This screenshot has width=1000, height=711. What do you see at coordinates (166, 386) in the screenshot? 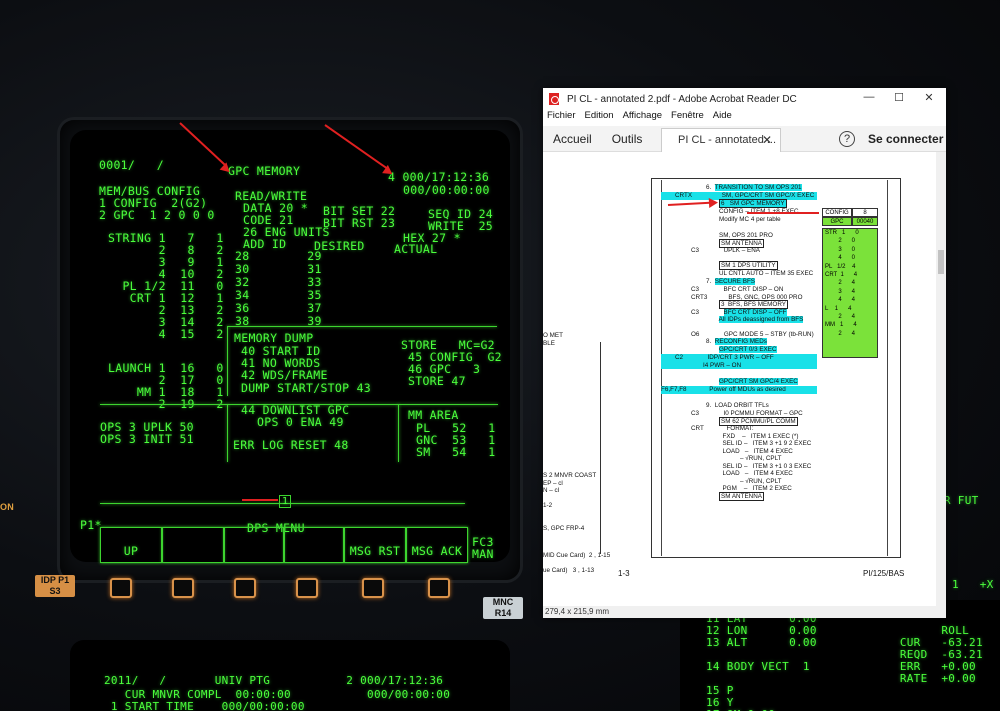
I see `launch-mm-table: LAUNCH 1 16 0 2 17 0 MM 1 18 1 2 19 2` at bounding box center [166, 386].